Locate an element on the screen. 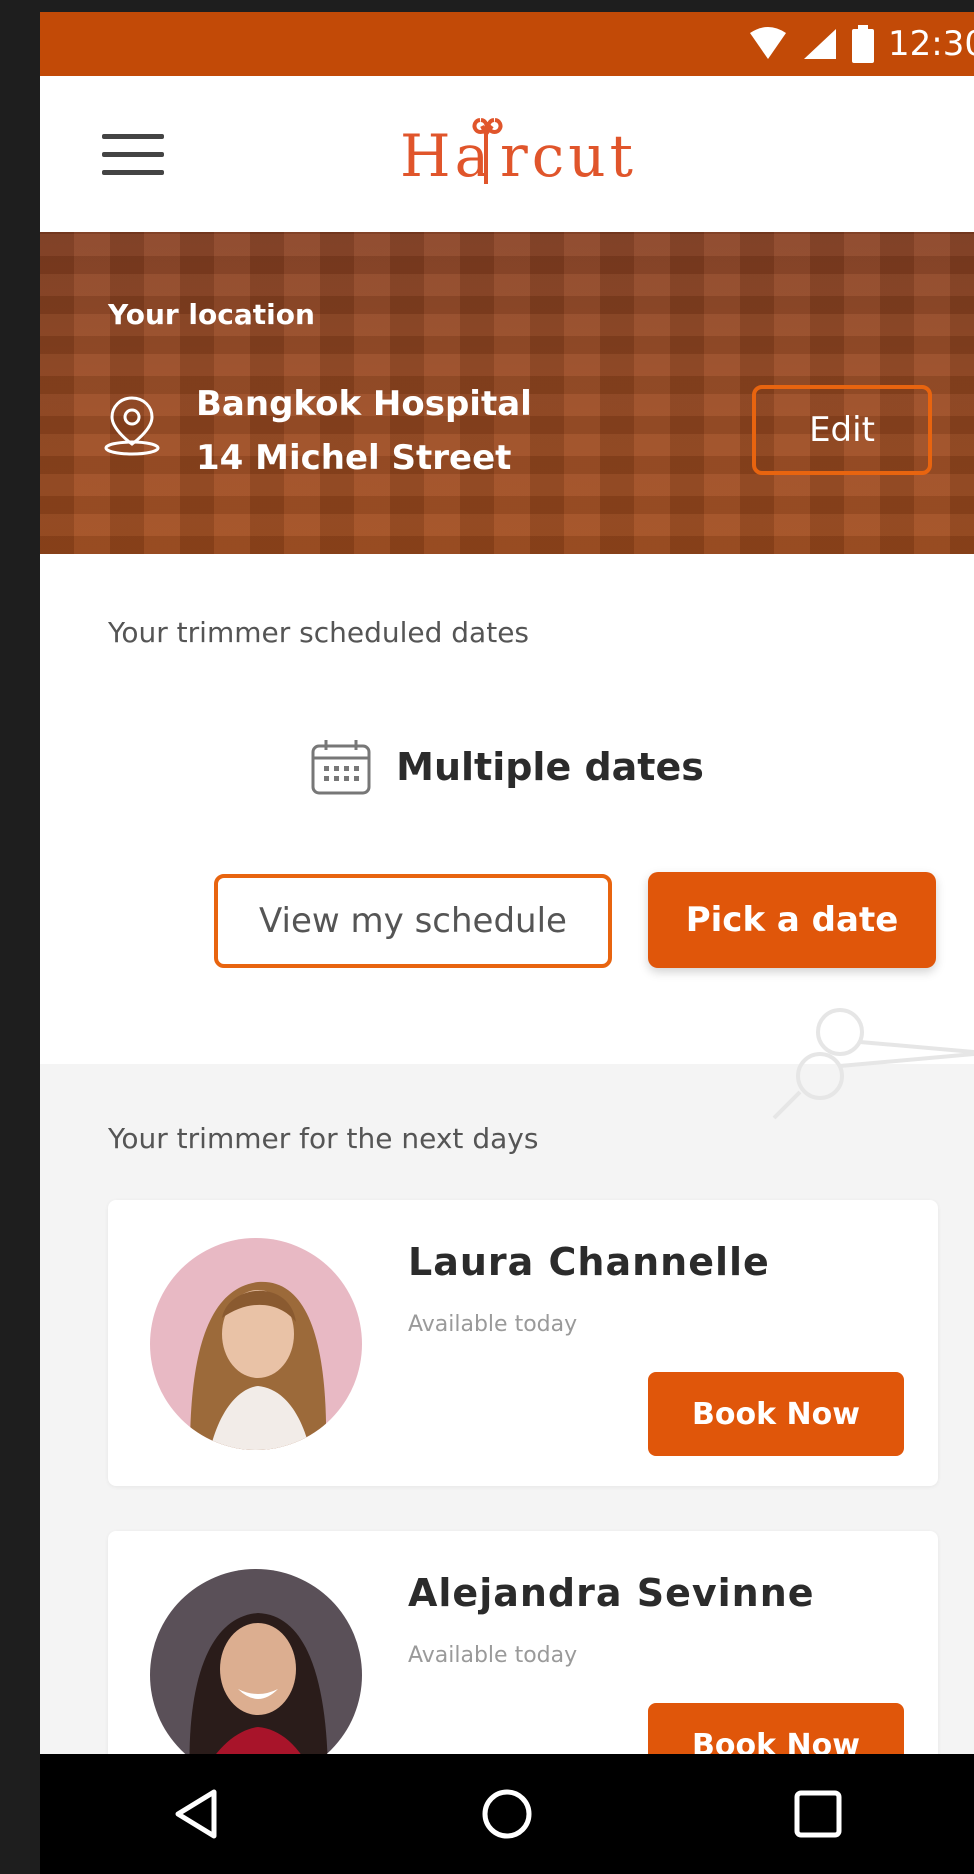  scissors-icon is located at coordinates (873, 1064).